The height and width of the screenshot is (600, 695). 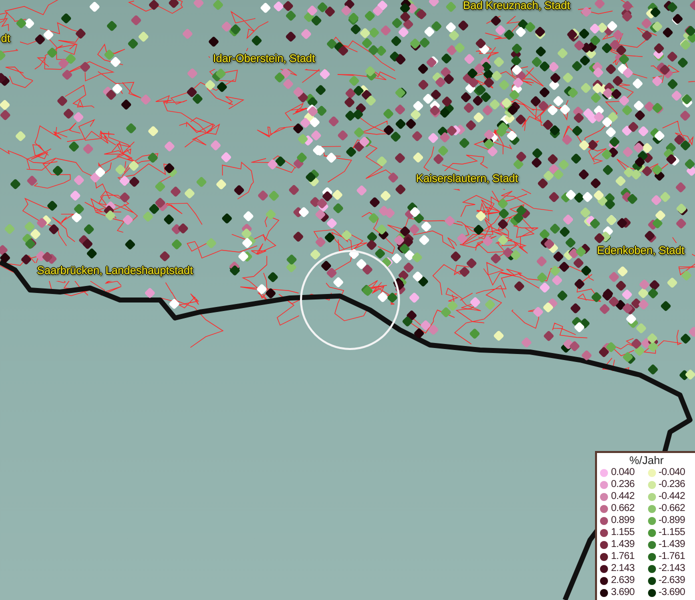 What do you see at coordinates (672, 496) in the screenshot?
I see `legend-label: -0.442` at bounding box center [672, 496].